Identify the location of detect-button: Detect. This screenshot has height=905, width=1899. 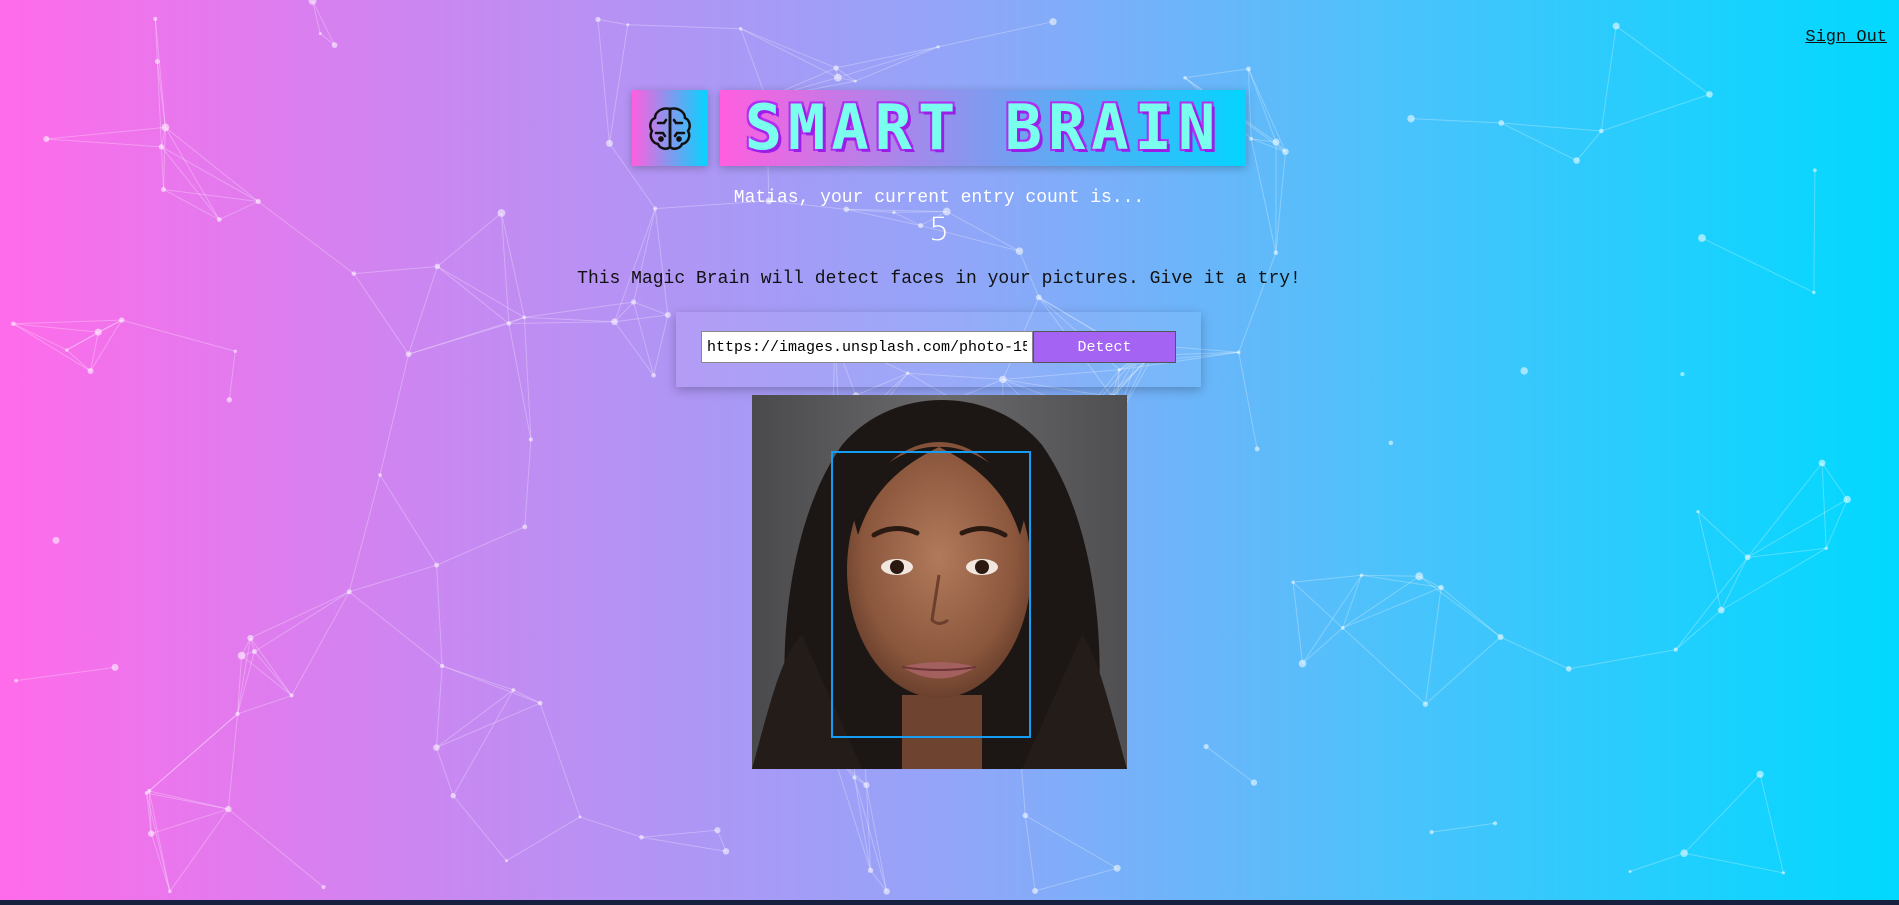
(1104, 347).